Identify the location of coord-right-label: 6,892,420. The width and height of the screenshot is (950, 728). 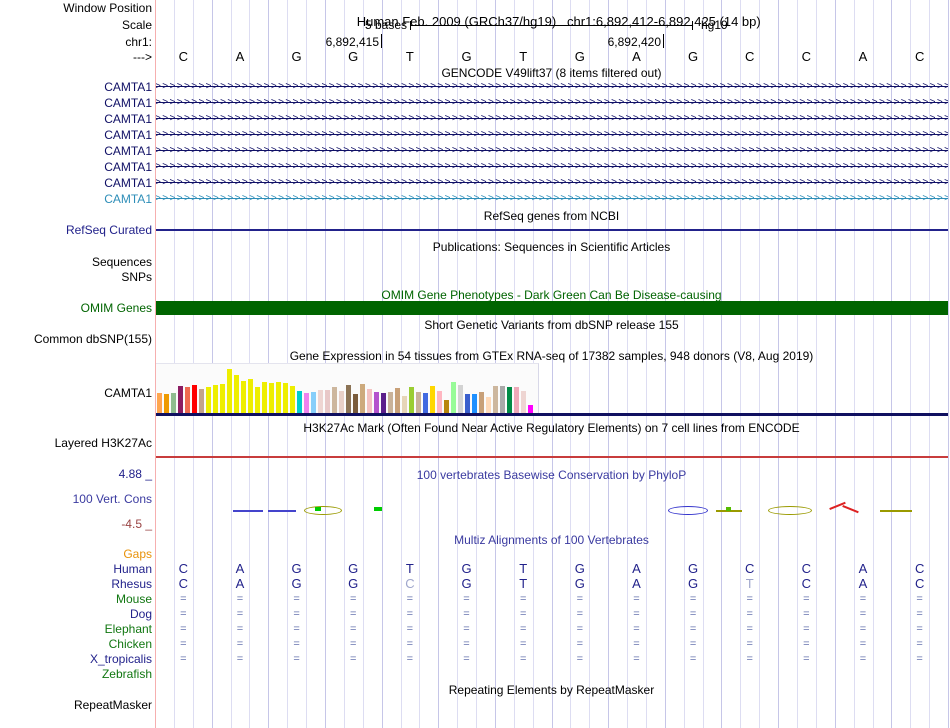
(634, 42).